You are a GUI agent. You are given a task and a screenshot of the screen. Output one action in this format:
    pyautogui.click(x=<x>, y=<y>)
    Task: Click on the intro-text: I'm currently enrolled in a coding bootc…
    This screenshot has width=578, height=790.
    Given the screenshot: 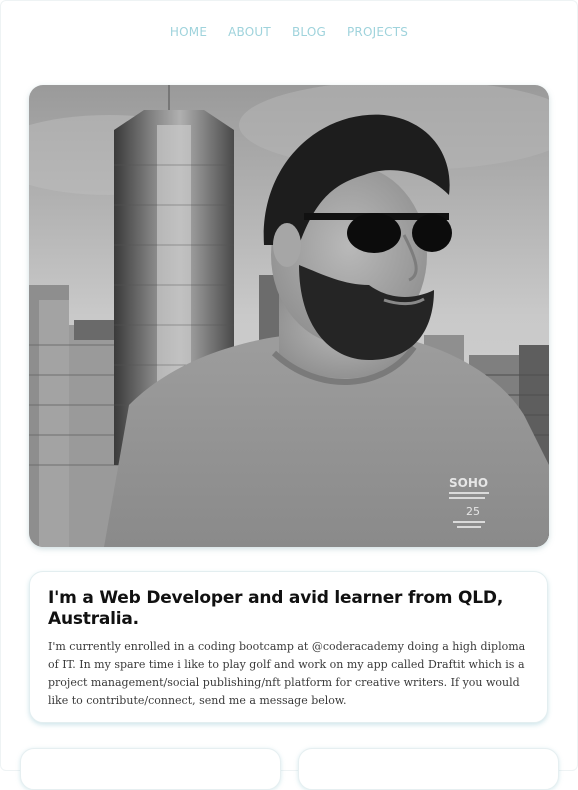 What is the action you would take?
    pyautogui.click(x=287, y=673)
    